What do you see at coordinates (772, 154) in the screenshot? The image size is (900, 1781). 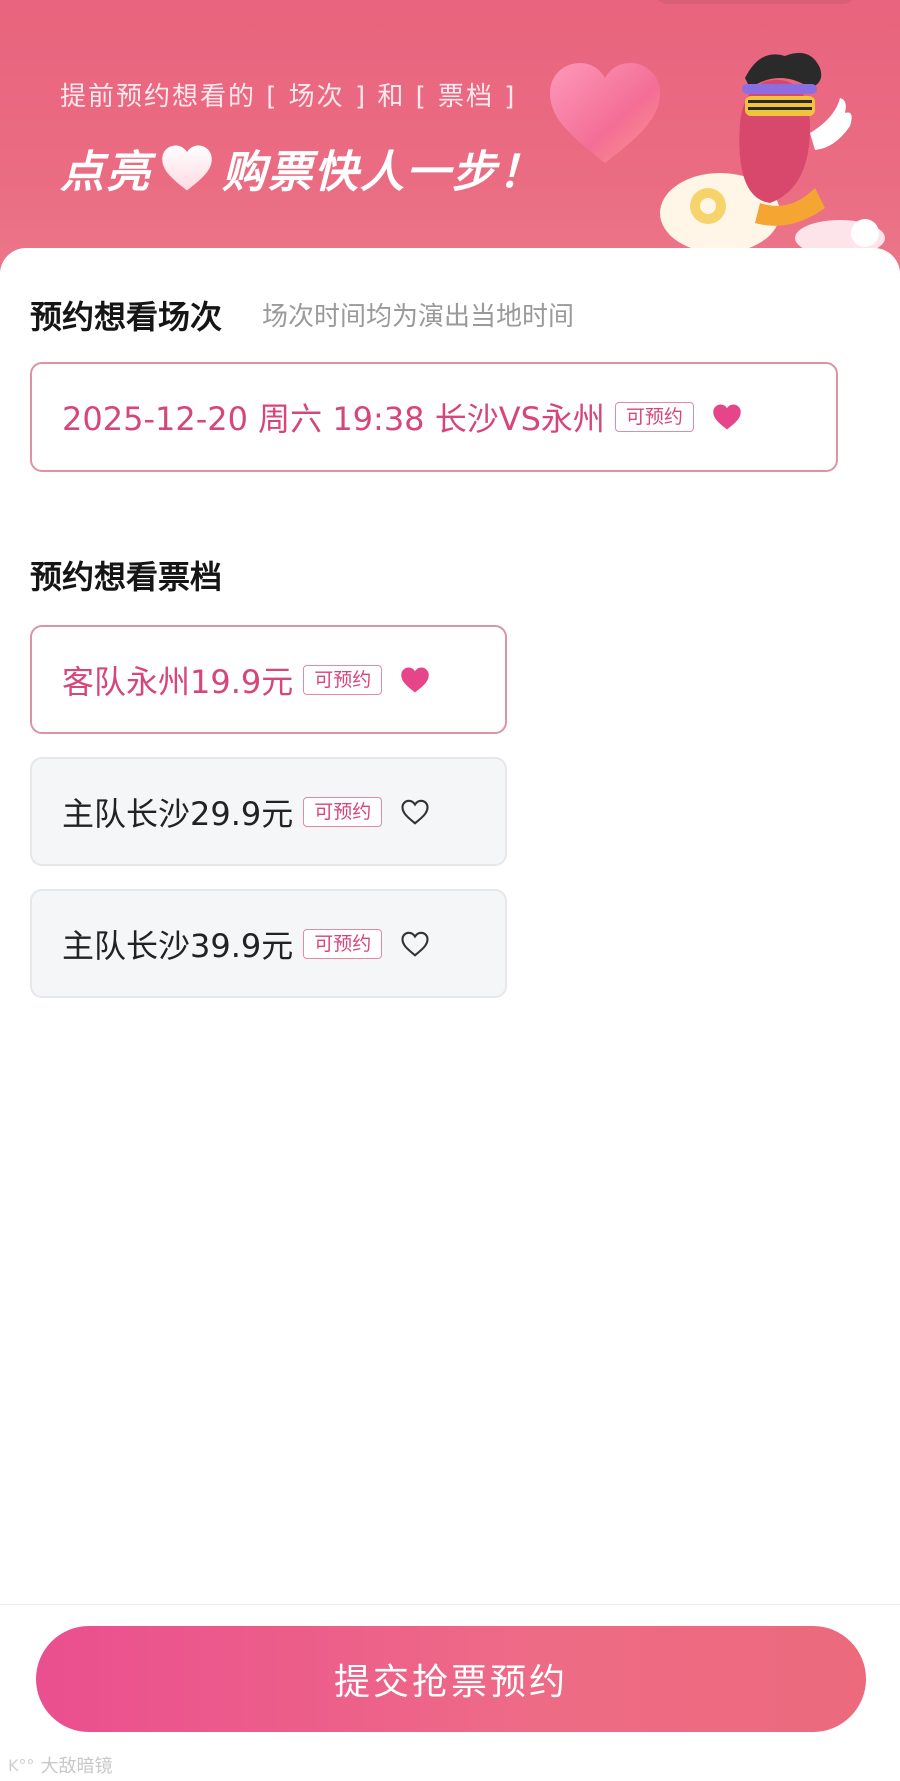 I see `mascot-illustration` at bounding box center [772, 154].